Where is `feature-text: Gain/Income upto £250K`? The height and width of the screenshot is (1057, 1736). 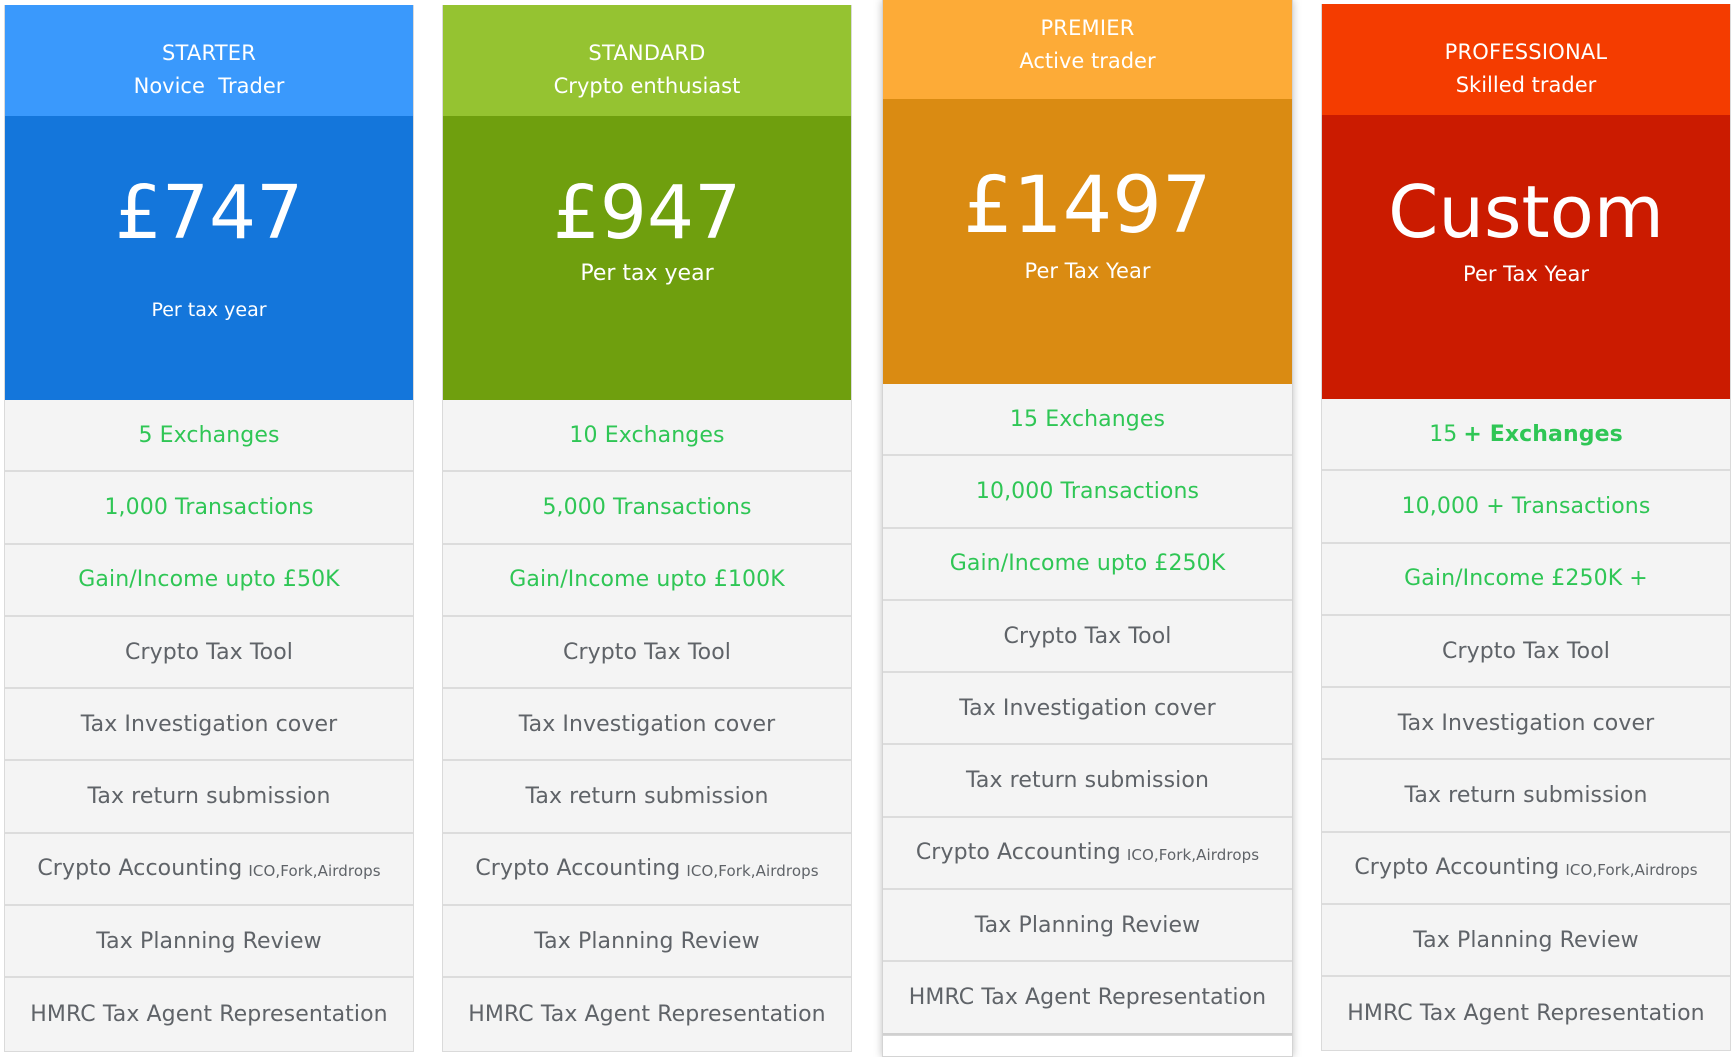 feature-text: Gain/Income upto £250K is located at coordinates (1087, 564).